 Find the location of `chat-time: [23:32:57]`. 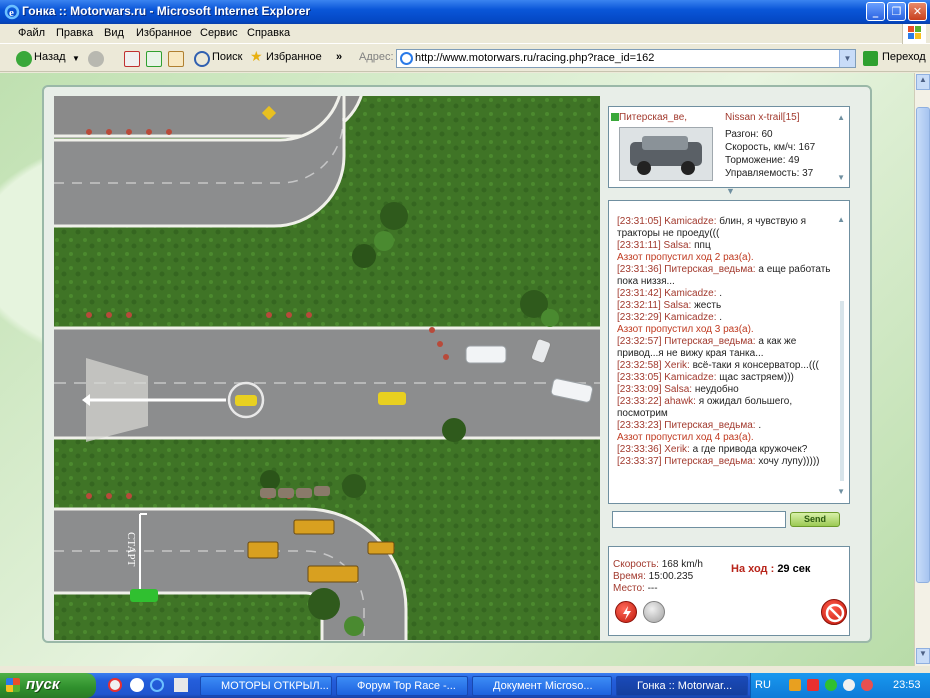

chat-time: [23:32:57] is located at coordinates (639, 341).